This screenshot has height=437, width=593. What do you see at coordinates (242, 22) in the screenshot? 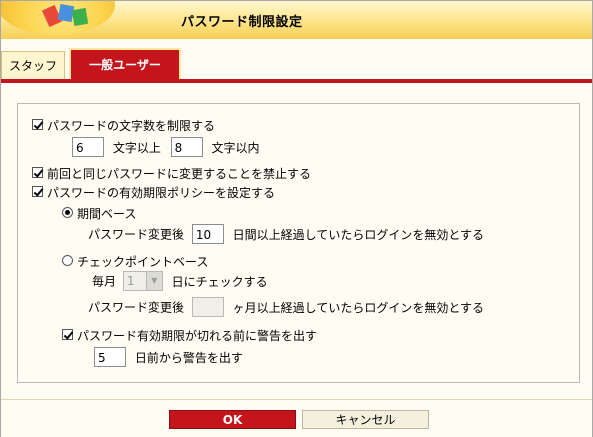
I see `window-title: パスワード制限設定` at bounding box center [242, 22].